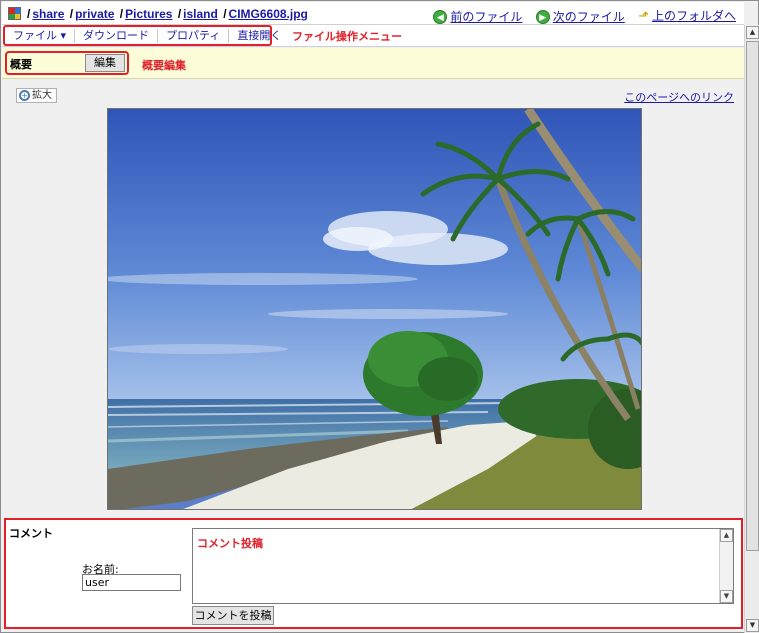  I want to click on arrow-right-icon: ▶, so click(542, 16).